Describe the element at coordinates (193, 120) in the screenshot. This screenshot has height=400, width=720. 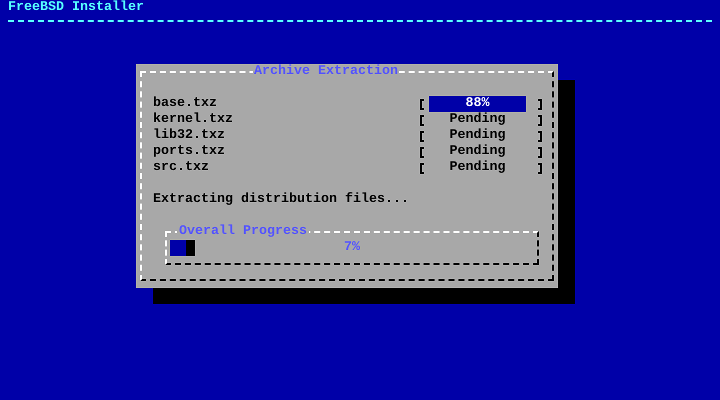
I see `file-name: kernel.txz` at that location.